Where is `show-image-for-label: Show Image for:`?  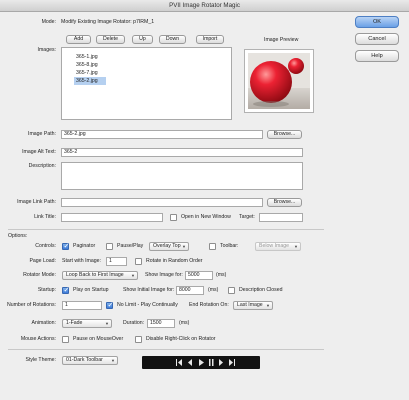 show-image-for-label: Show Image for: is located at coordinates (164, 275).